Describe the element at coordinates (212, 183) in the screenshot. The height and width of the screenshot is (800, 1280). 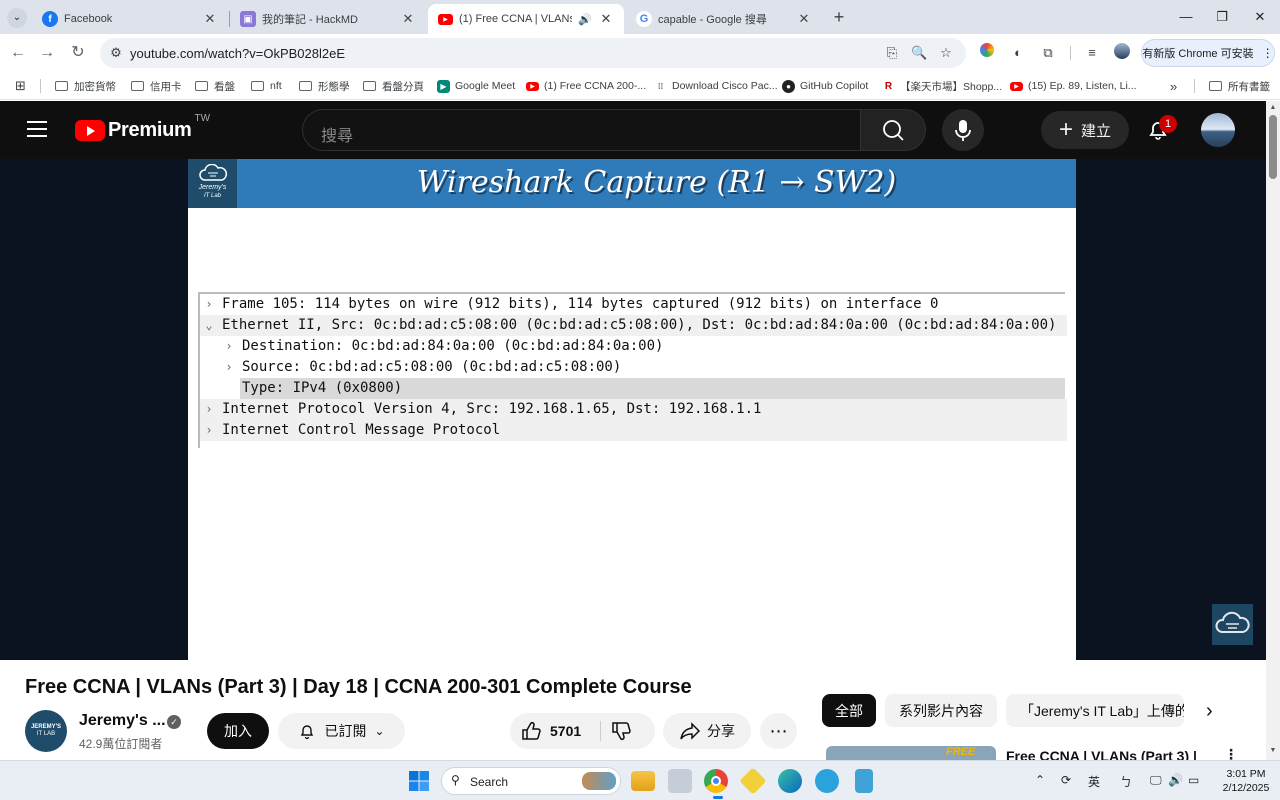
I see `jeremys-it-lab-logo: Jeremy's IT Lab` at that location.